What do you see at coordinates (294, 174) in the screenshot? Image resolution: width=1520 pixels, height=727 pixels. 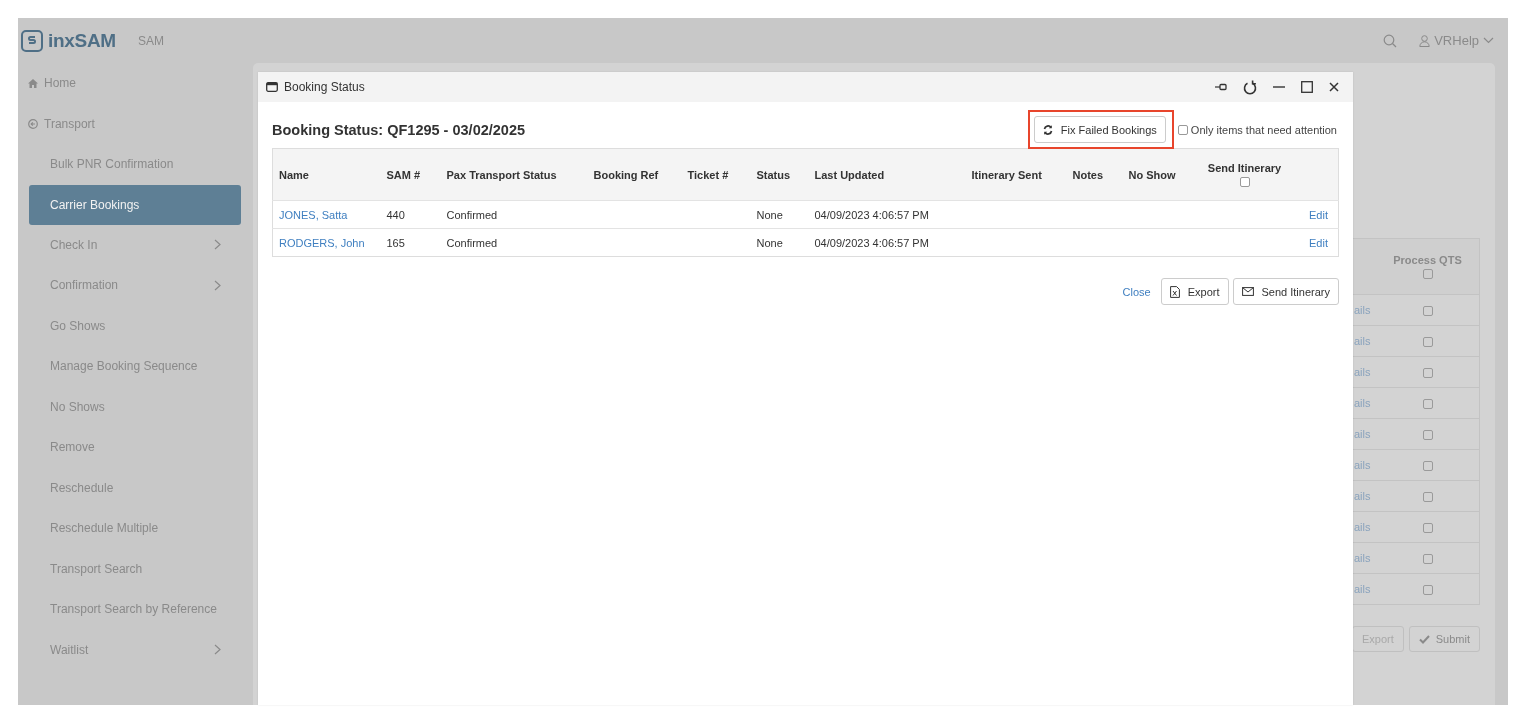 I see `column-header: Name` at bounding box center [294, 174].